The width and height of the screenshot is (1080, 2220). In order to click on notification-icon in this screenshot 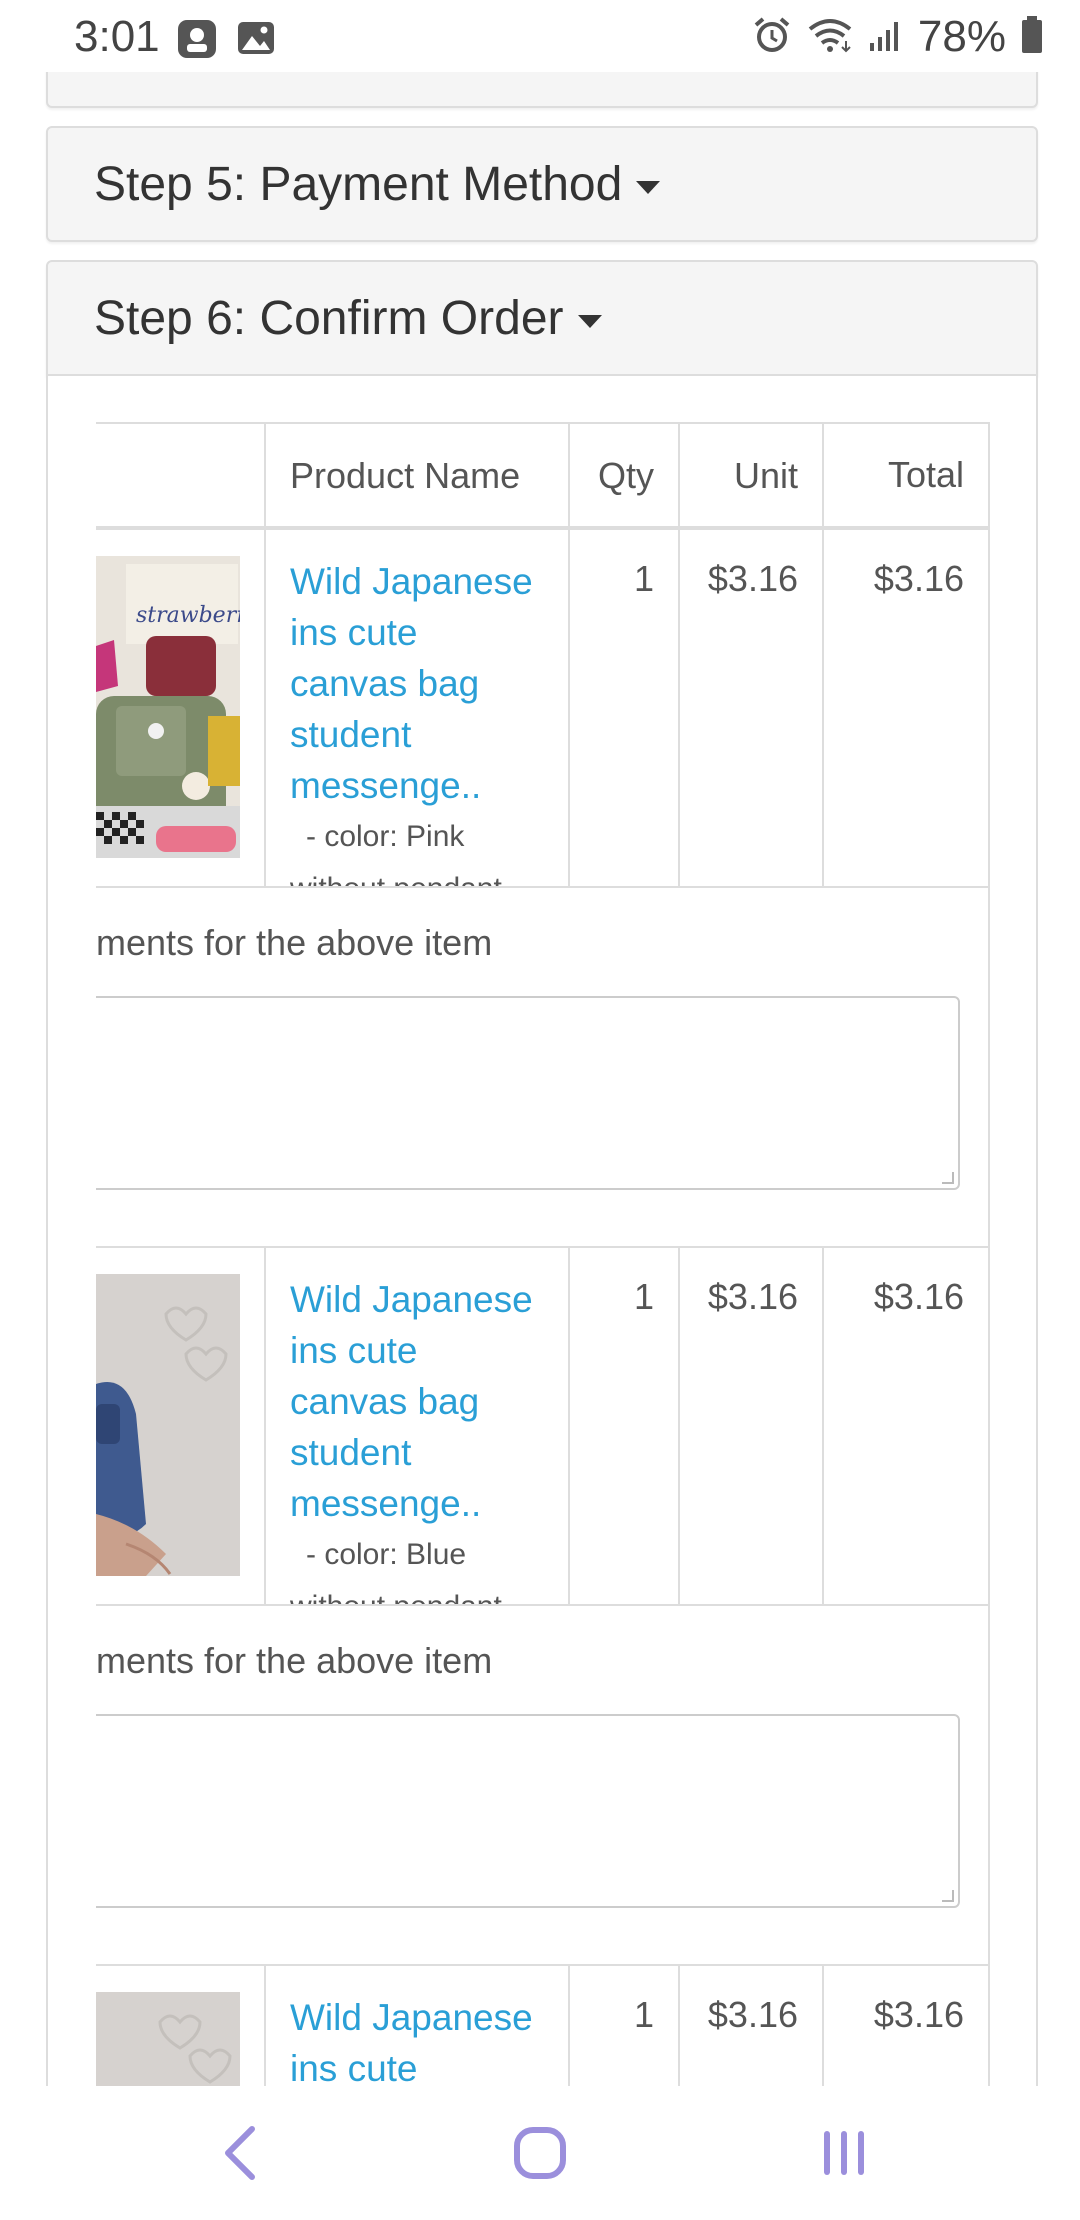, I will do `click(197, 41)`.